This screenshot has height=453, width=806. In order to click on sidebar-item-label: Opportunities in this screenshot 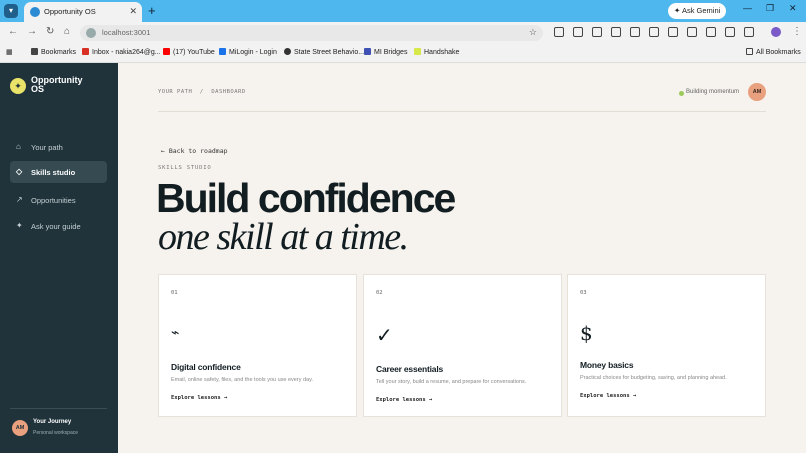, I will do `click(53, 200)`.